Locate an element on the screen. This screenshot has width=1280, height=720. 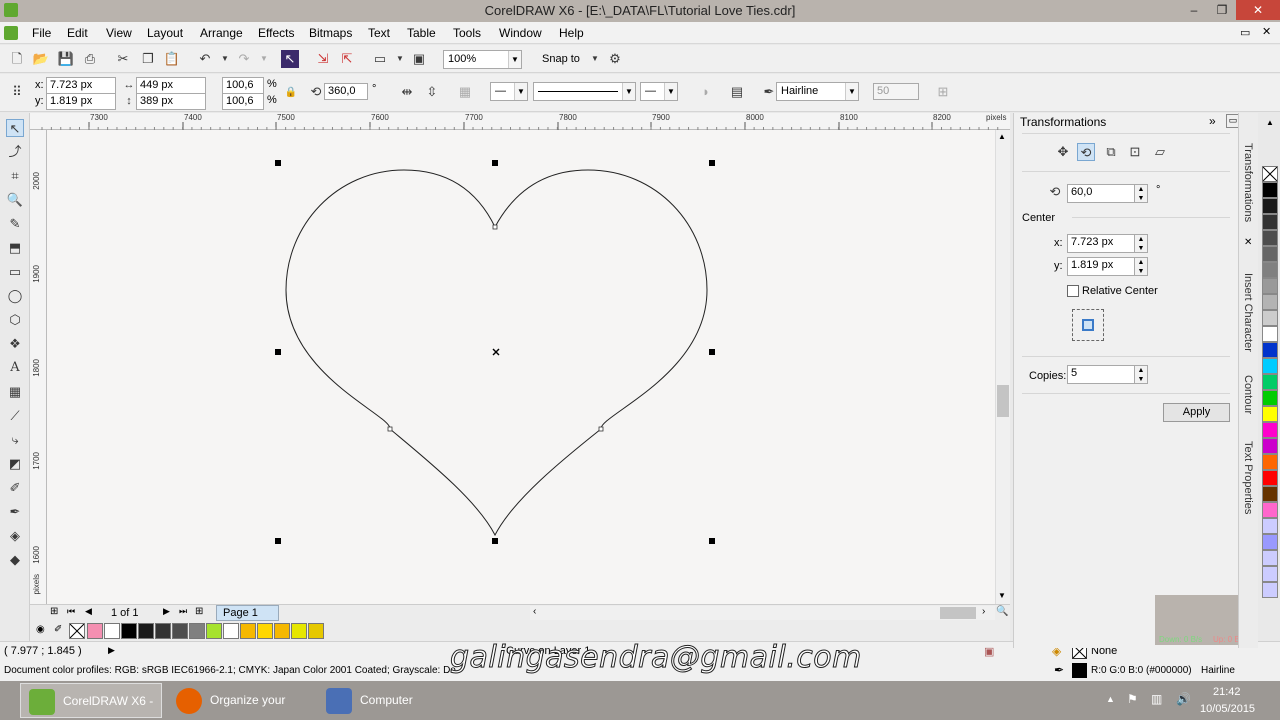
network-icon: ▥ is located at coordinates (1156, 699).